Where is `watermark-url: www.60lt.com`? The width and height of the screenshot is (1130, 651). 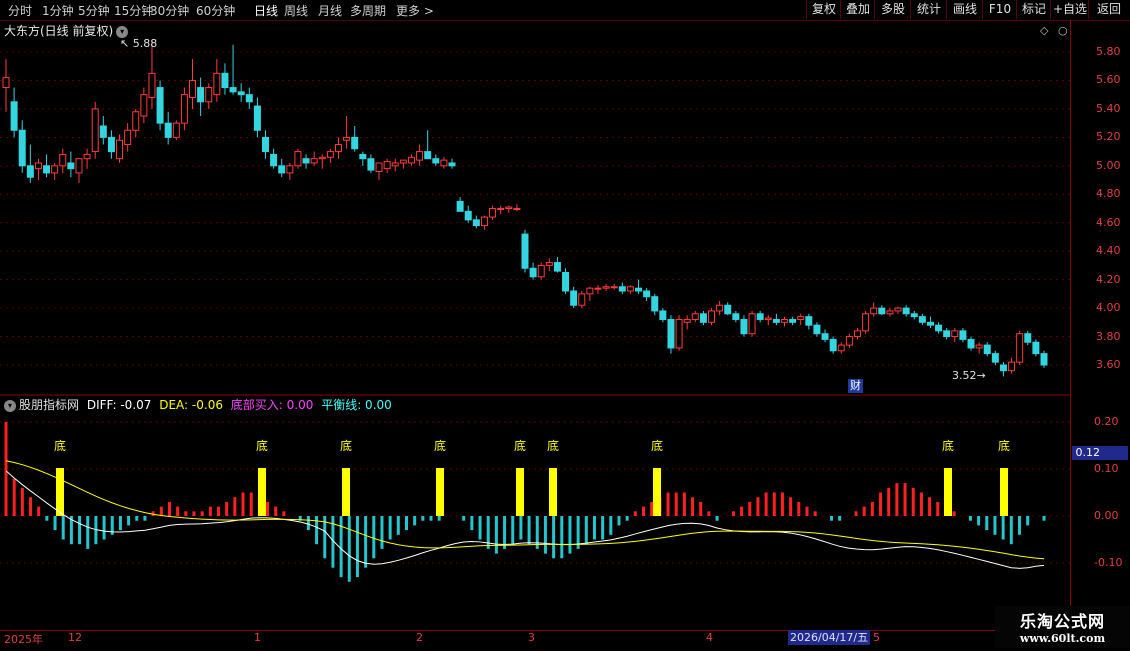 watermark-url: www.60lt.com is located at coordinates (1062, 638).